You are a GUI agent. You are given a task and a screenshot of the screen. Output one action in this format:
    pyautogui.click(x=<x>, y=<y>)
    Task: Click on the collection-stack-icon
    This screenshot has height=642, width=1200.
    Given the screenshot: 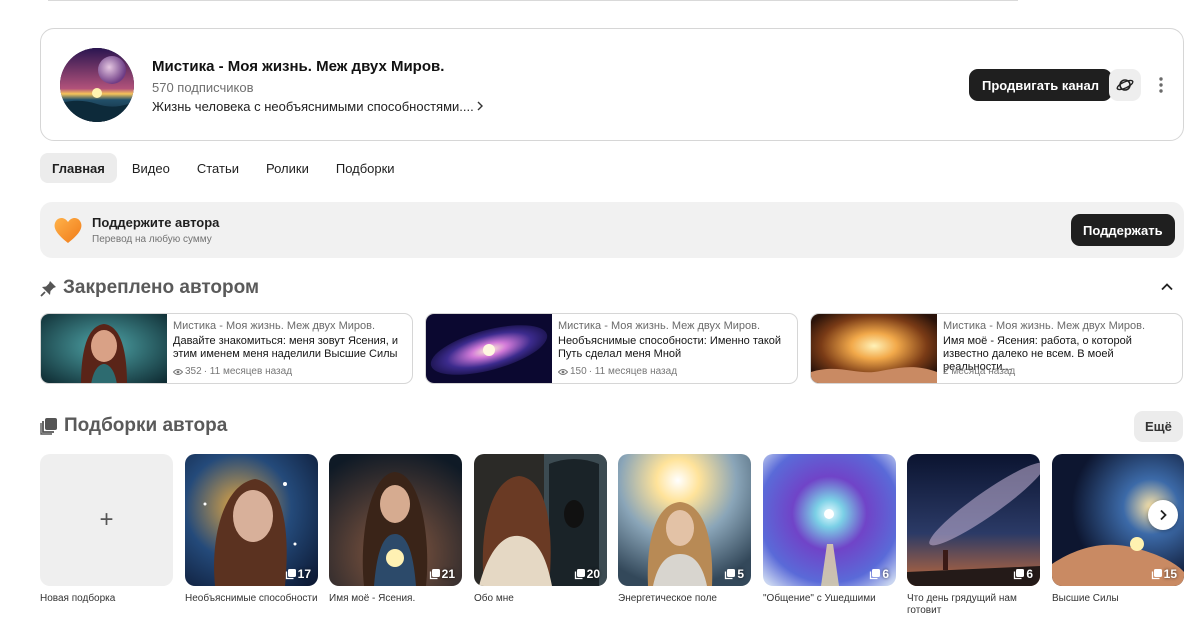 What is the action you would take?
    pyautogui.click(x=48, y=426)
    